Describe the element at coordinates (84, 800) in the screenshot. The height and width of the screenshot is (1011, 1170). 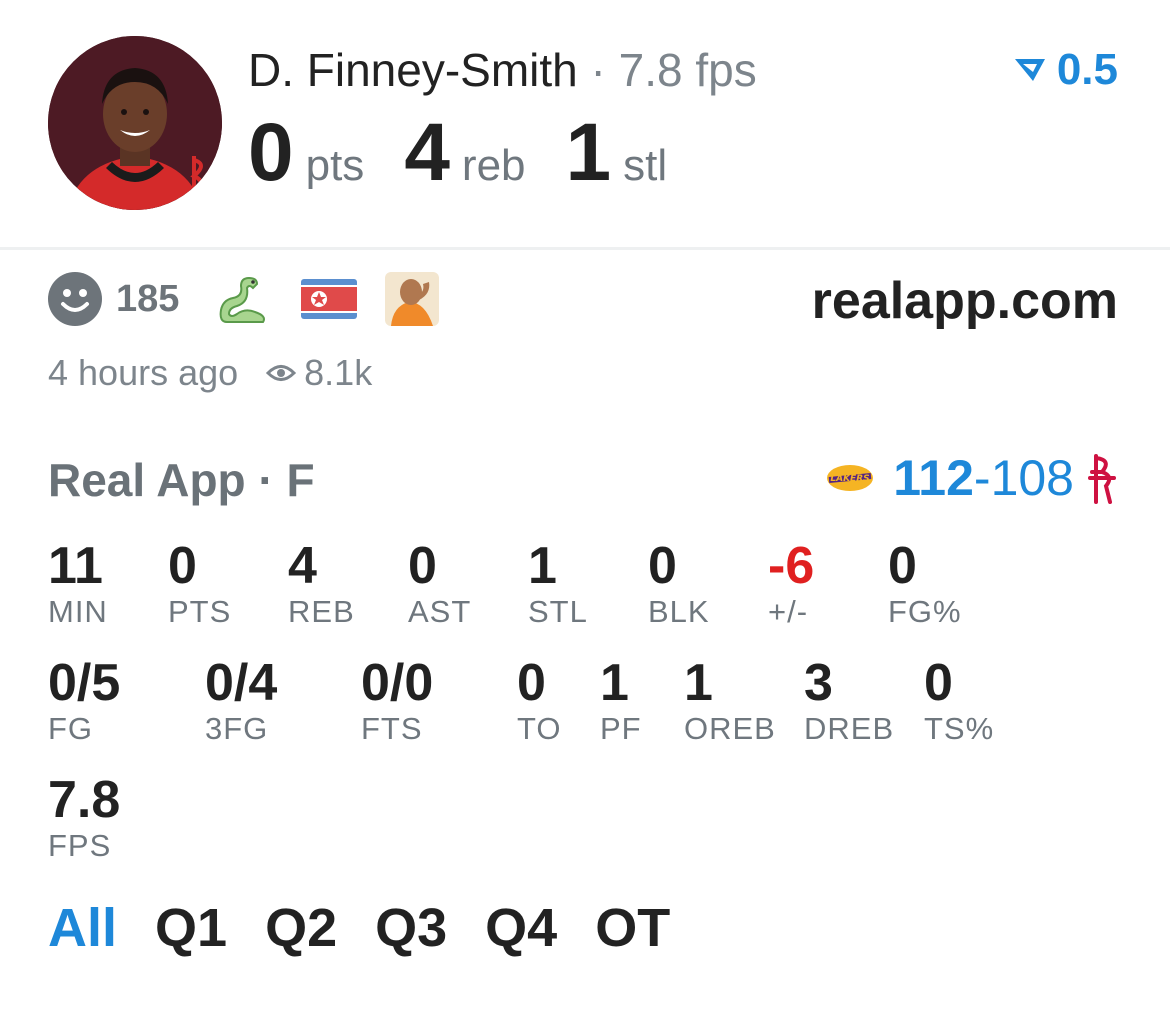
I see `stat-value: 7.8` at that location.